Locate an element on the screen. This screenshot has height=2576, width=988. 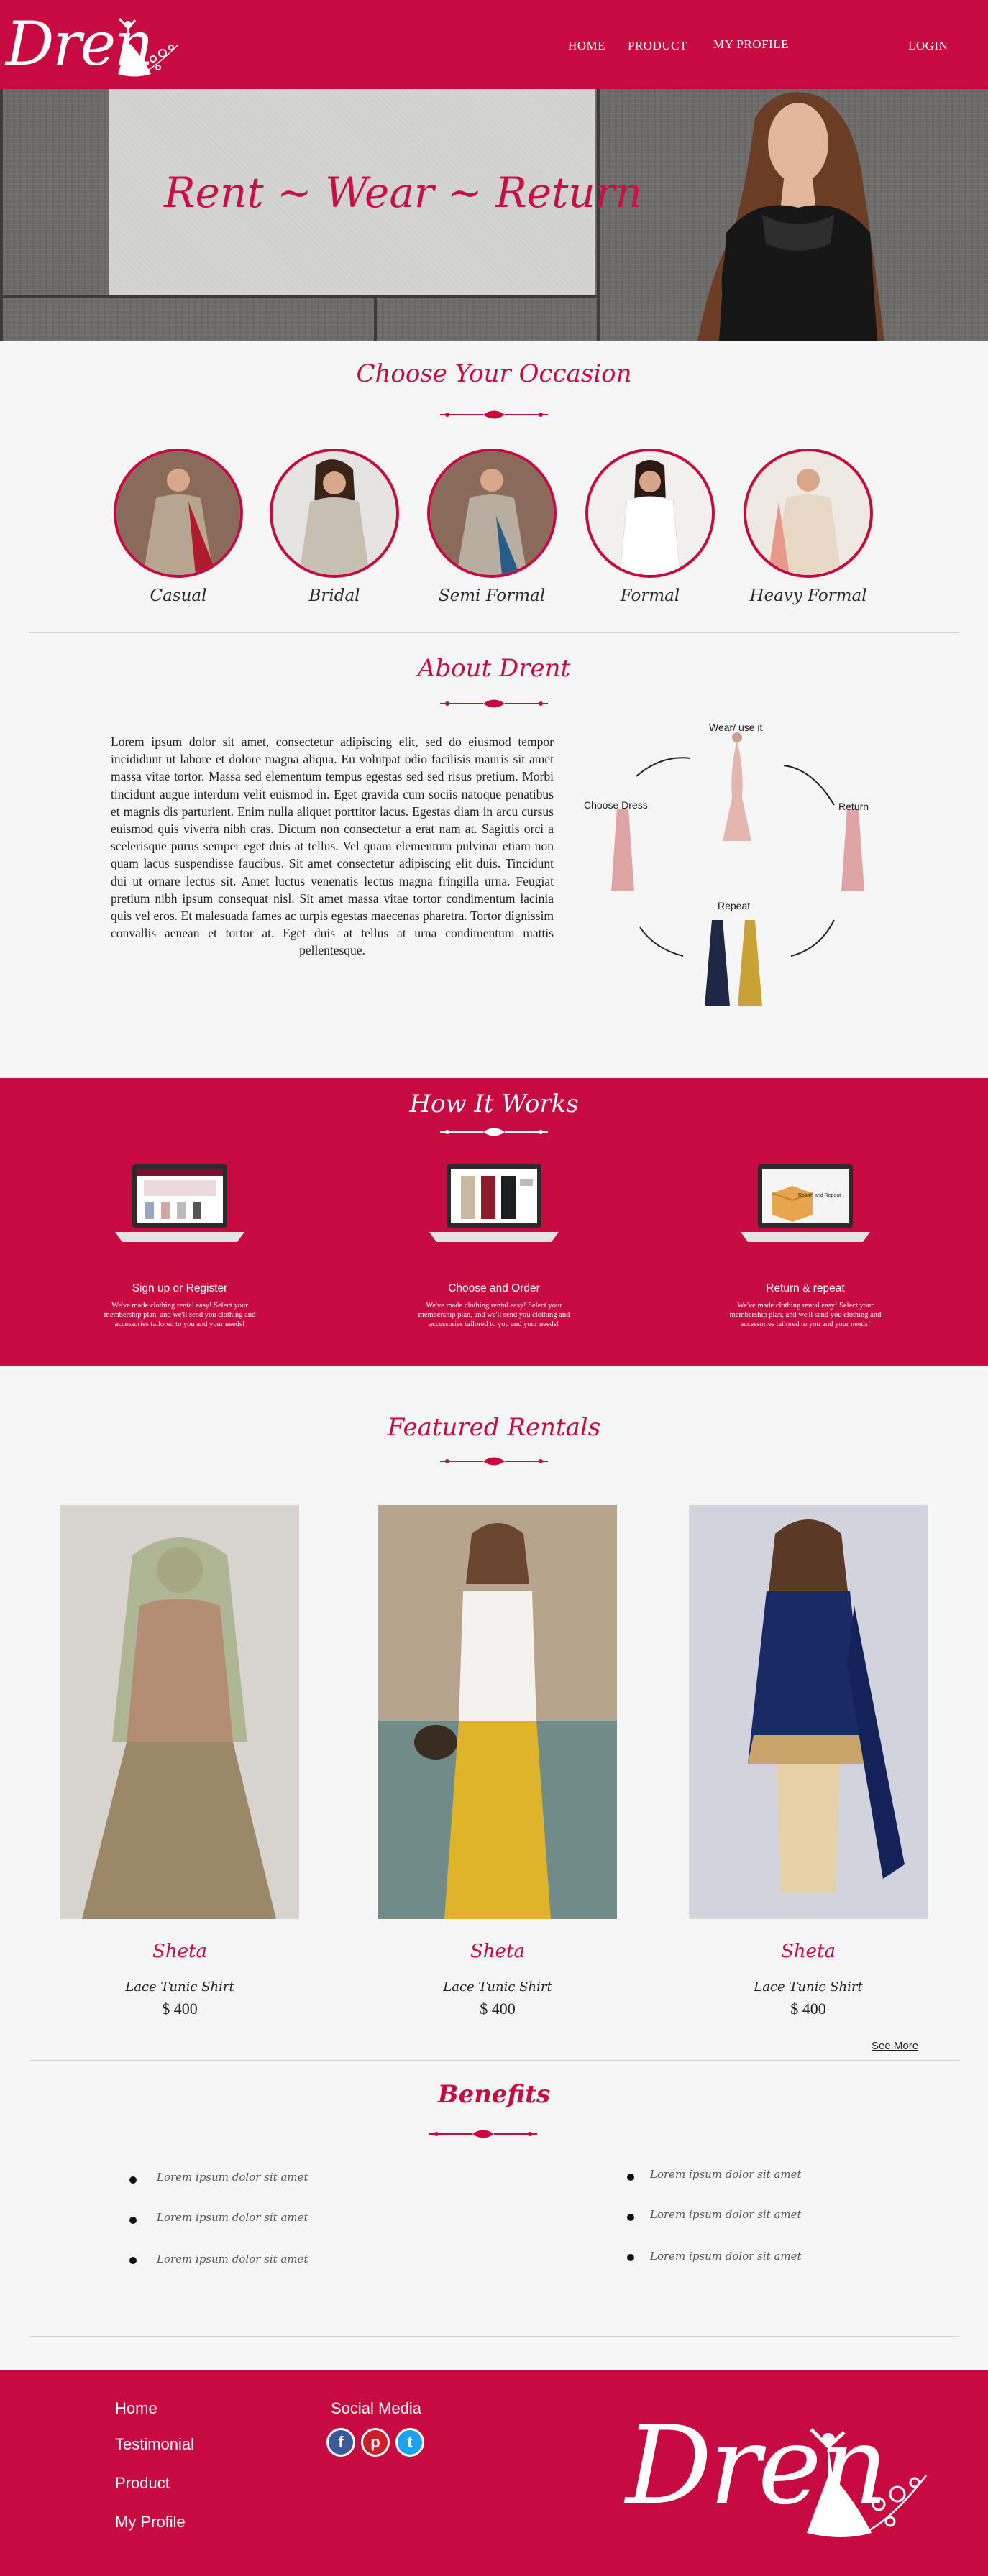
occasion-bridal: Bridal is located at coordinates (334, 531).